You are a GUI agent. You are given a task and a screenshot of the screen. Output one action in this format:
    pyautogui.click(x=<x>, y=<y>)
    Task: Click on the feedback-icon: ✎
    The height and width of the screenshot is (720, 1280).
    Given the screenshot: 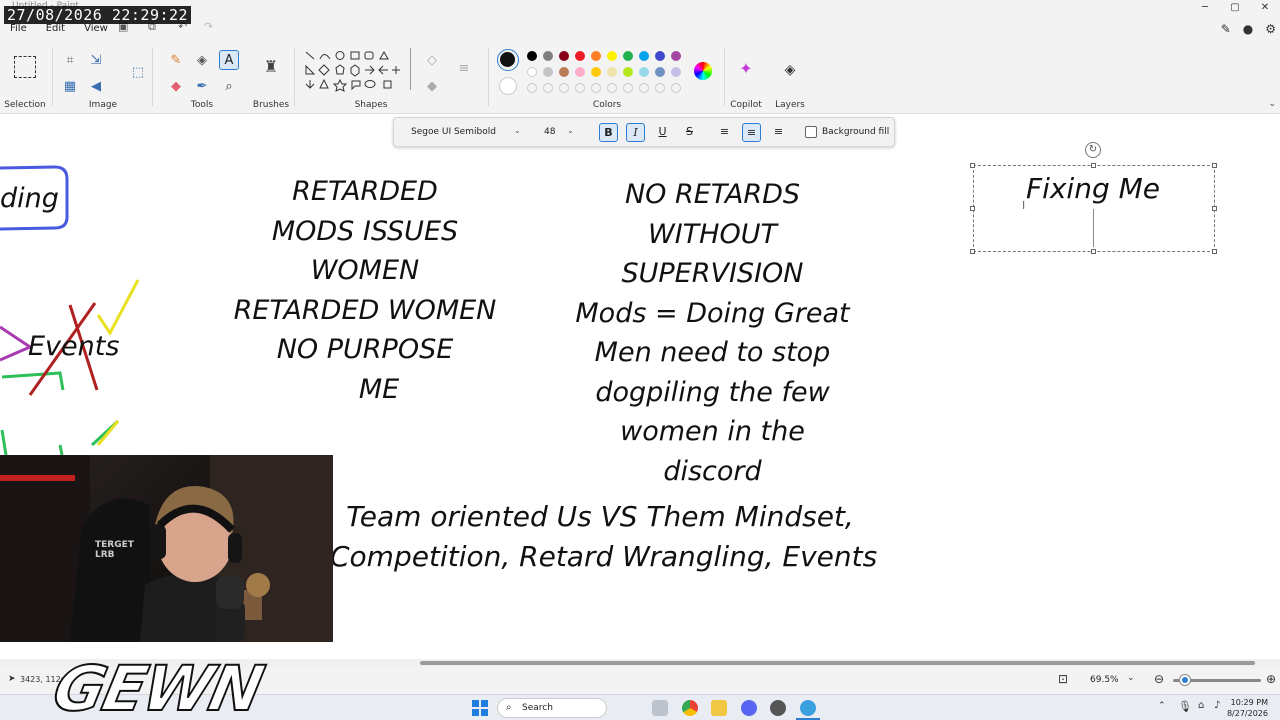 What is the action you would take?
    pyautogui.click(x=1226, y=29)
    